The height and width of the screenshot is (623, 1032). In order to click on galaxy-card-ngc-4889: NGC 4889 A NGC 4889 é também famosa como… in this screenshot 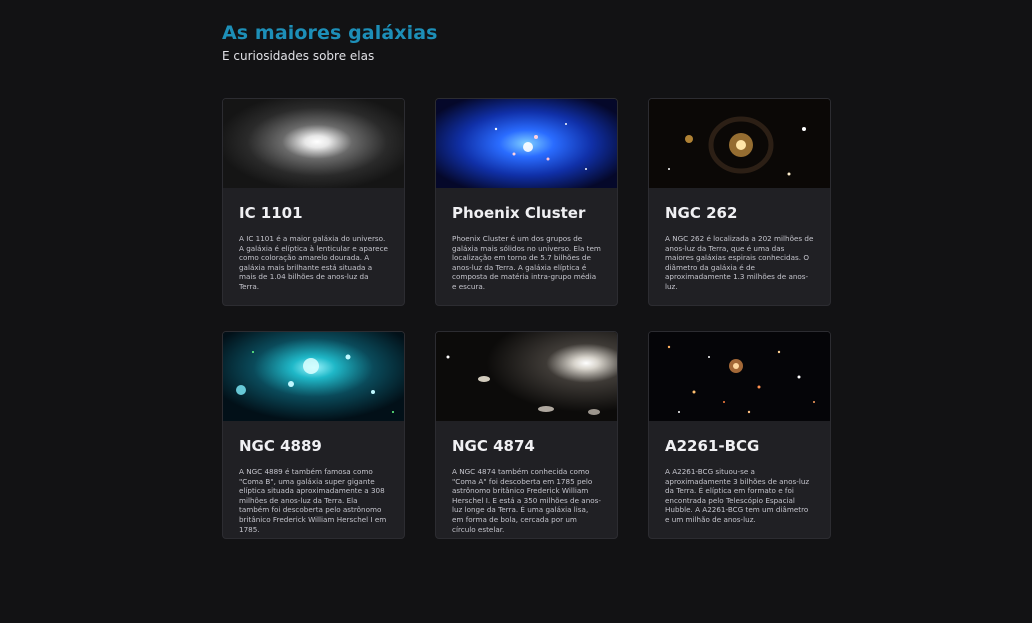, I will do `click(313, 435)`.